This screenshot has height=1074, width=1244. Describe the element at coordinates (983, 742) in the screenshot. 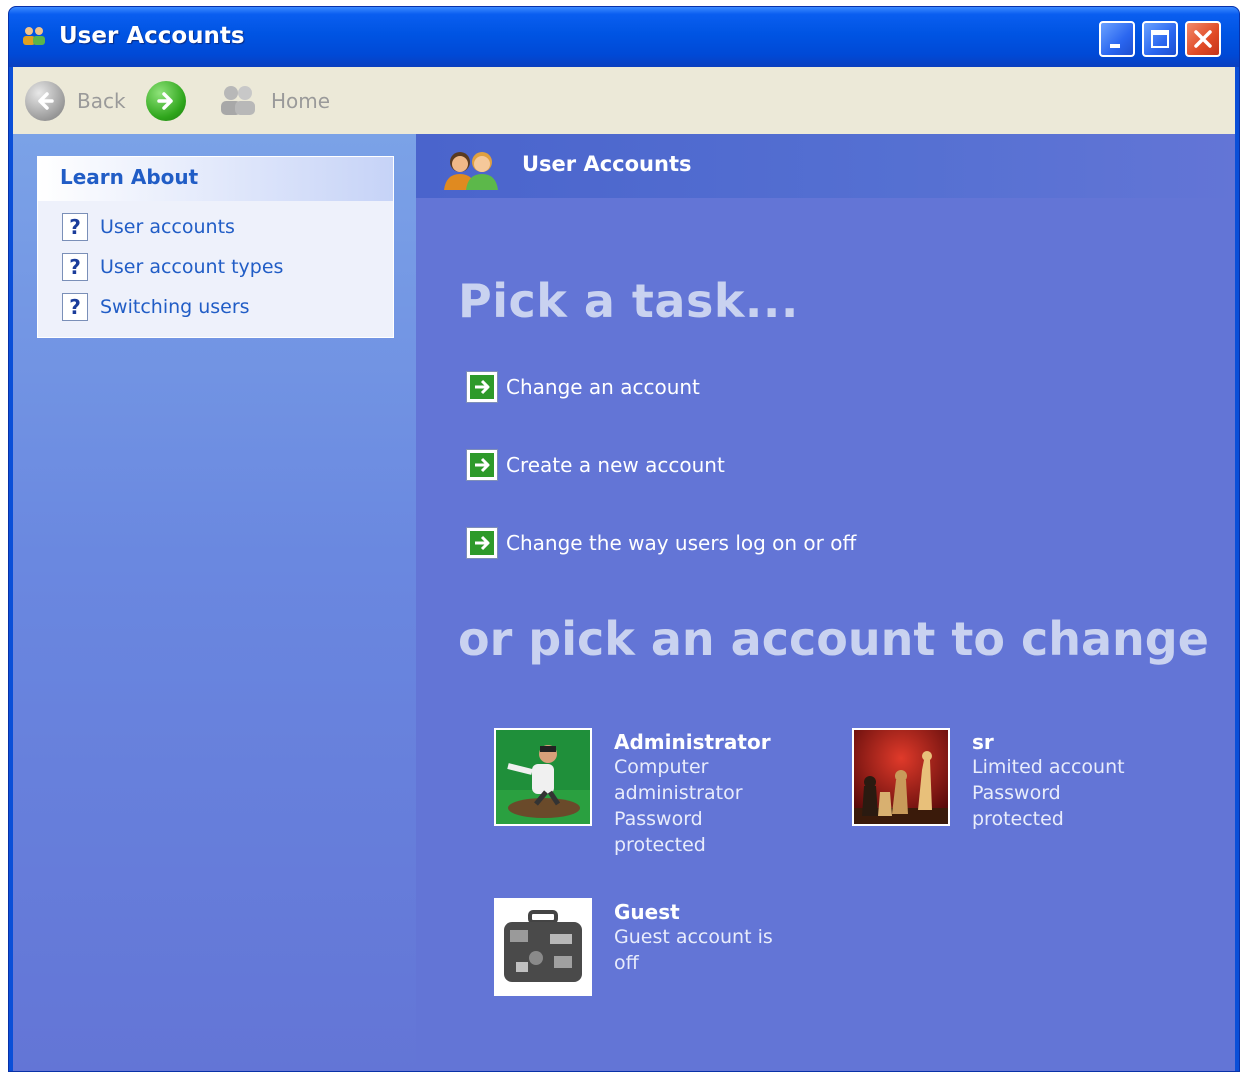

I see `account-name: sr` at that location.